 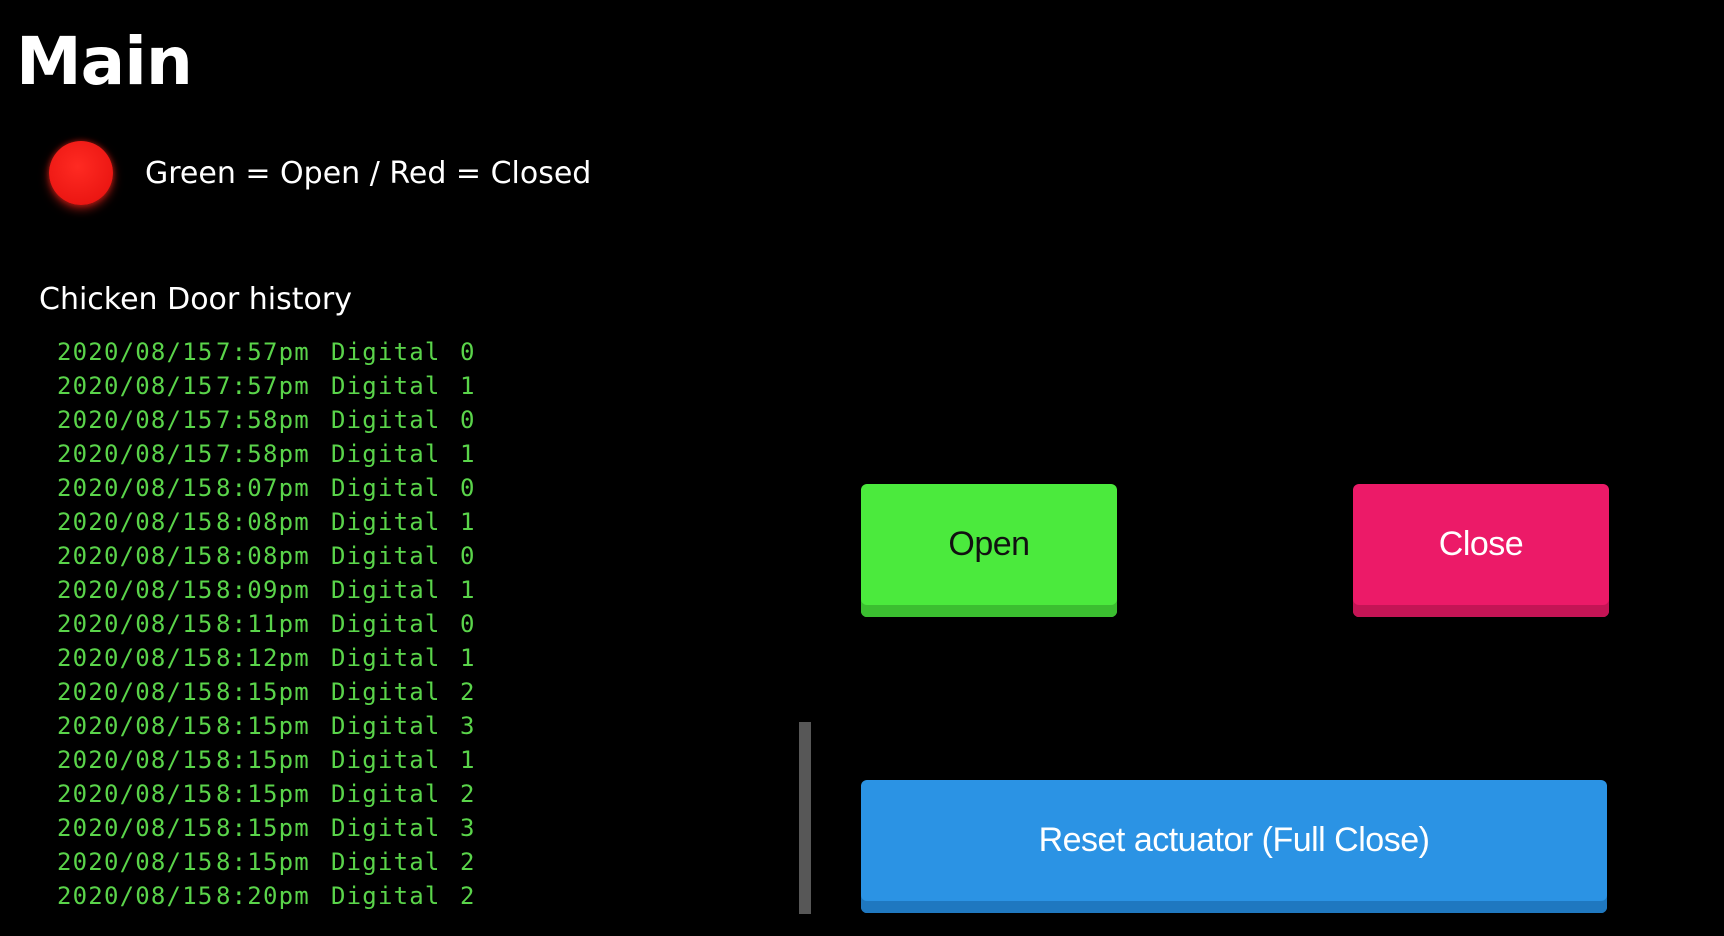 What do you see at coordinates (805, 818) in the screenshot?
I see `history-scrollbar` at bounding box center [805, 818].